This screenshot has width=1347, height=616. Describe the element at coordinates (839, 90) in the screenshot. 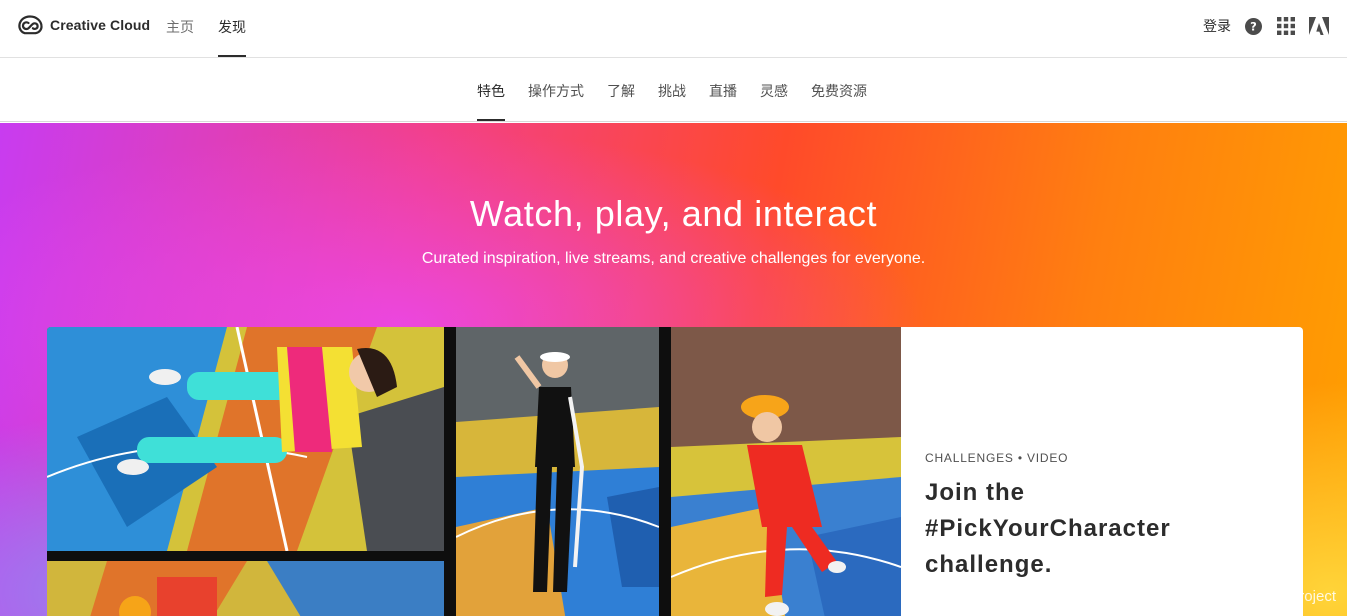

I see `tab-free-resources: 免费资源` at that location.